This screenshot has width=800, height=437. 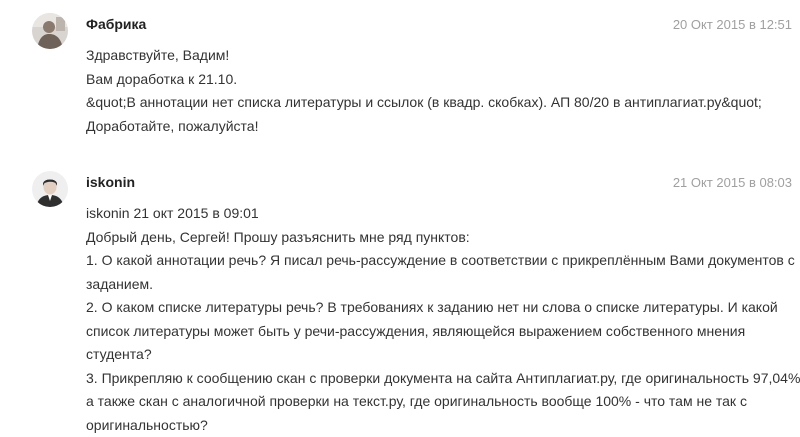 What do you see at coordinates (438, 80) in the screenshot?
I see `comment-text-line: Вам доработка к 21.10.` at bounding box center [438, 80].